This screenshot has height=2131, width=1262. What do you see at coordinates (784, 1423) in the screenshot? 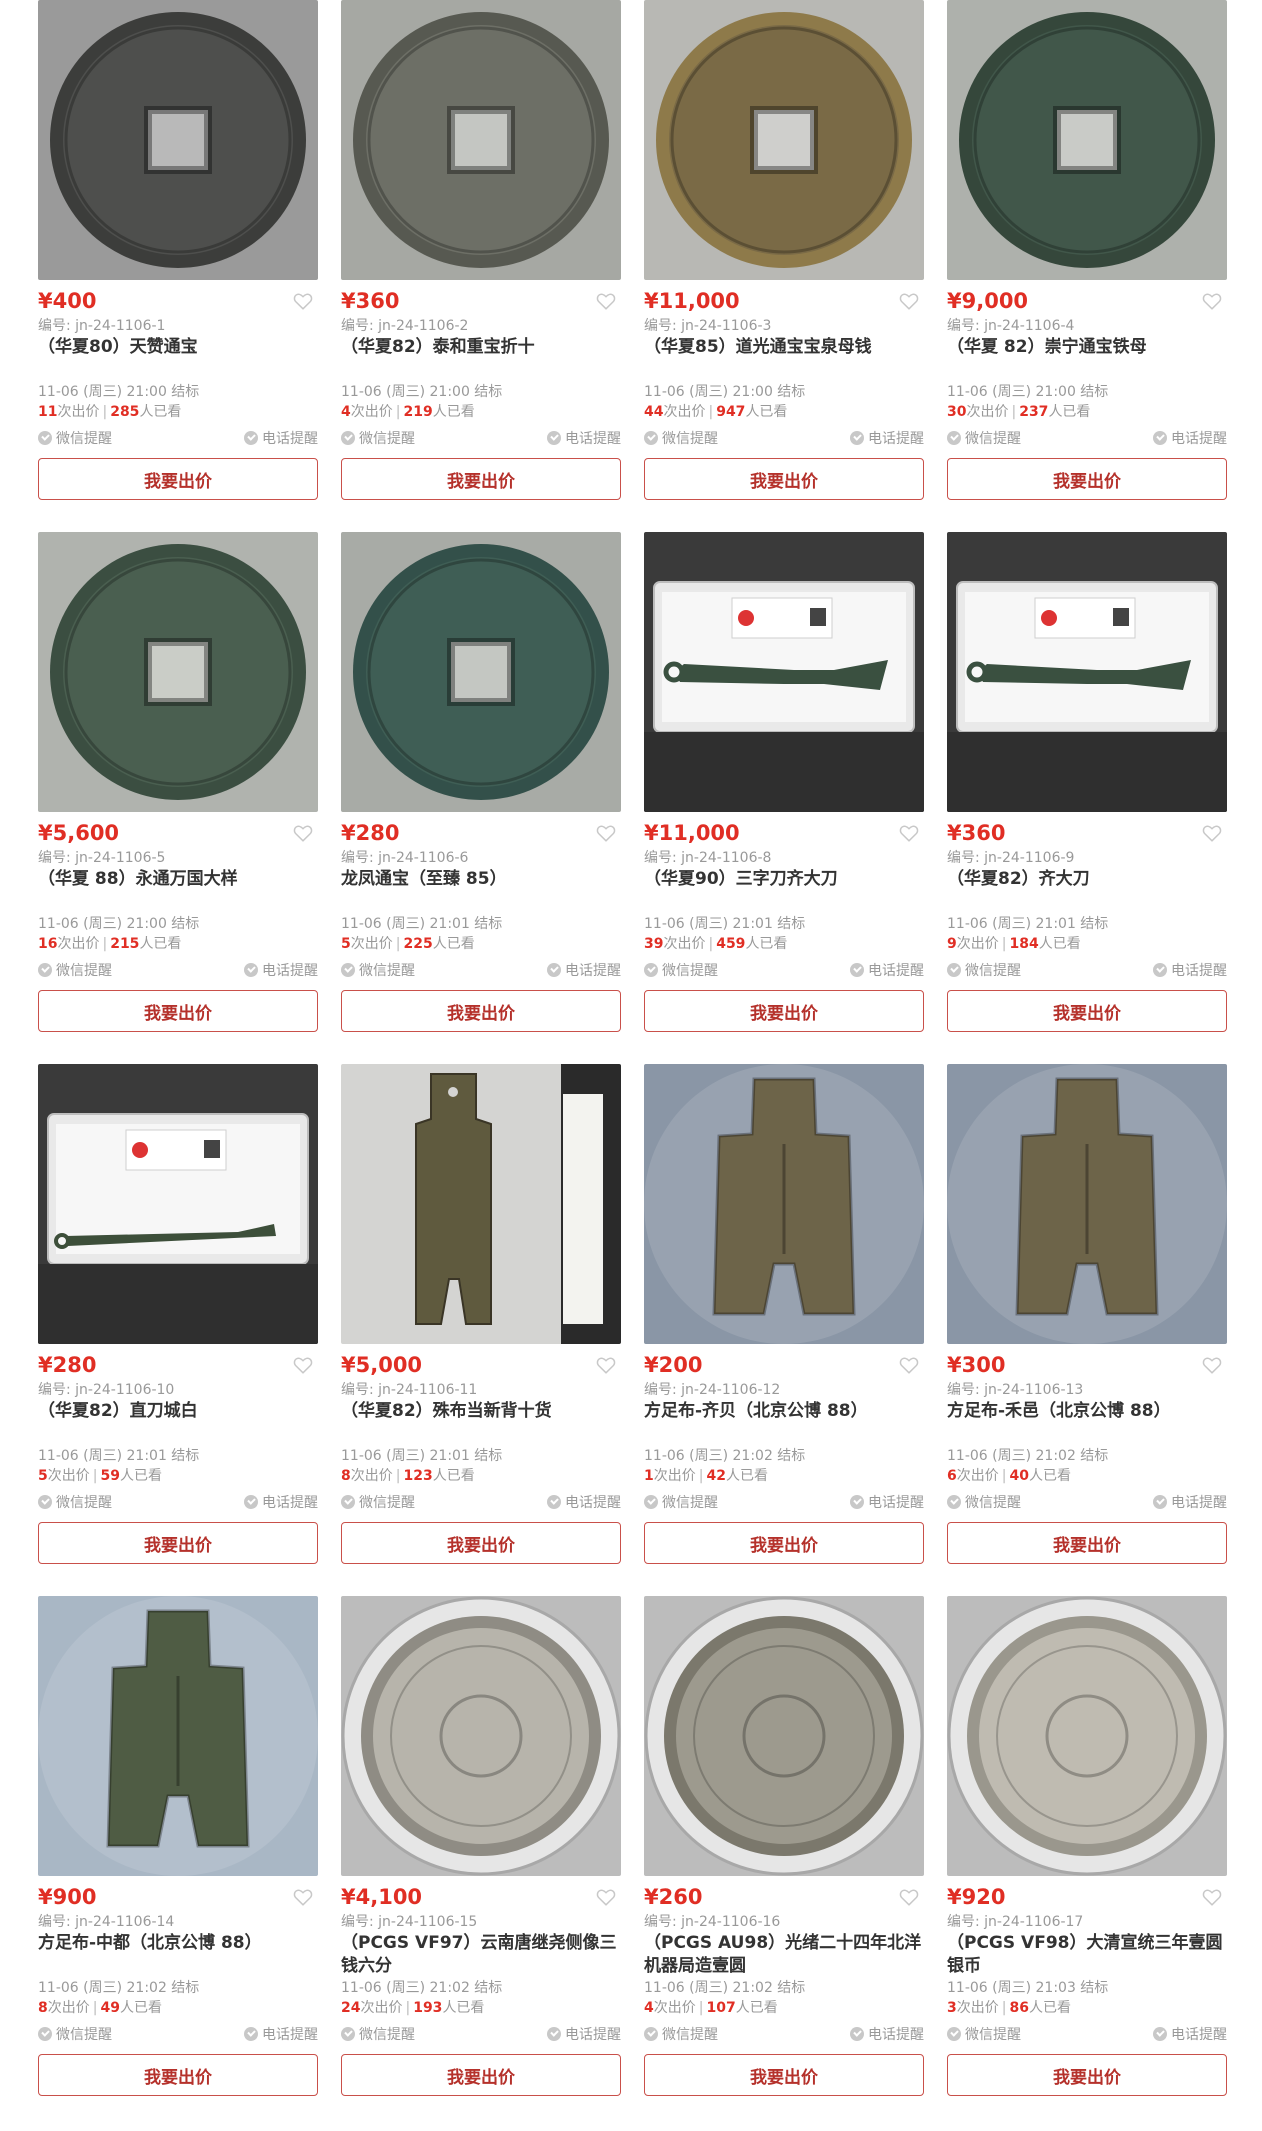
I see `lot-title: 方足布-齐贝（北京公博 88）` at bounding box center [784, 1423].